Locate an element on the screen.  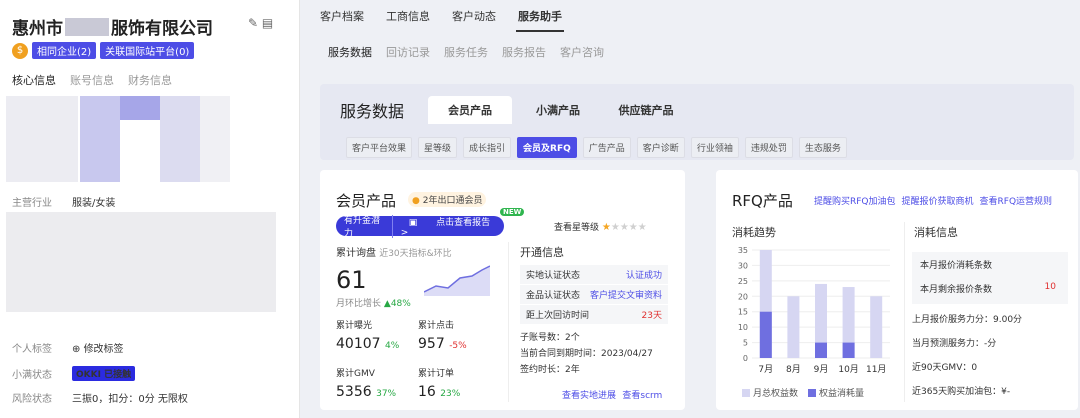
membership-badge-text: 2年出口通会员 is located at coordinates (452, 201).